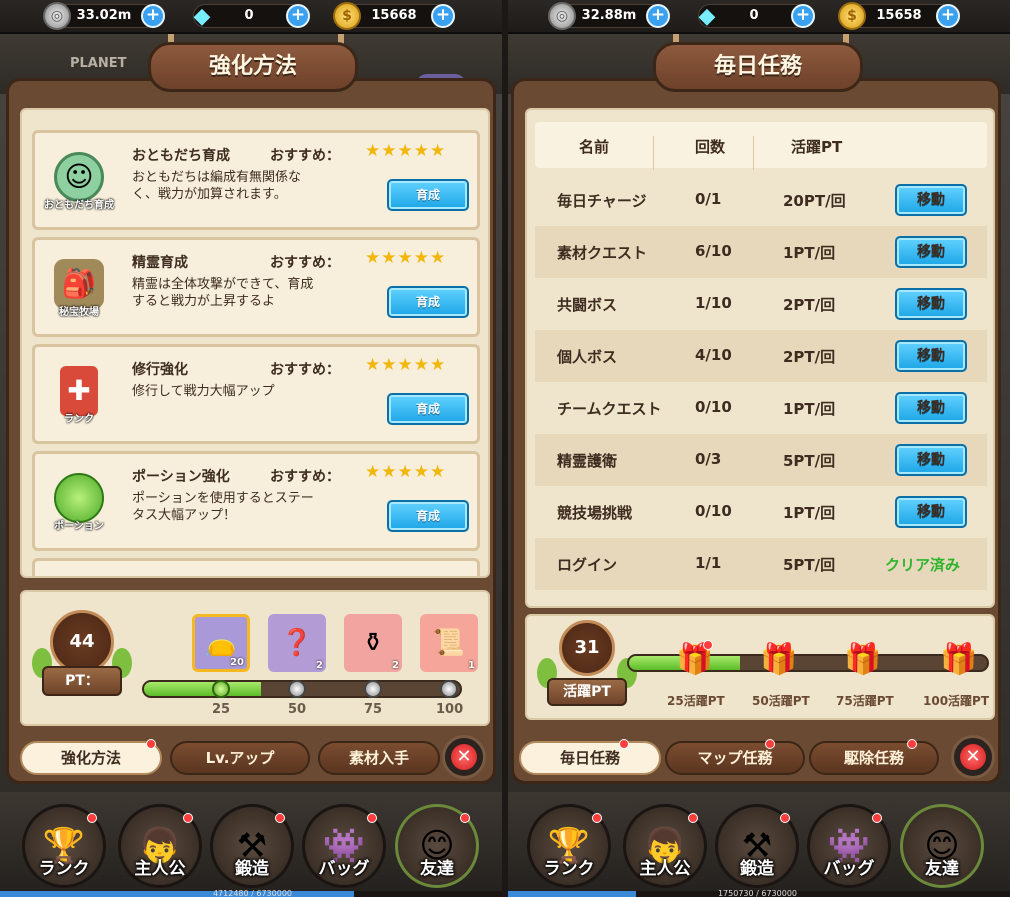 Image resolution: width=1010 pixels, height=897 pixels. I want to click on mystery-scroll-icon: ❓ 2, so click(297, 643).